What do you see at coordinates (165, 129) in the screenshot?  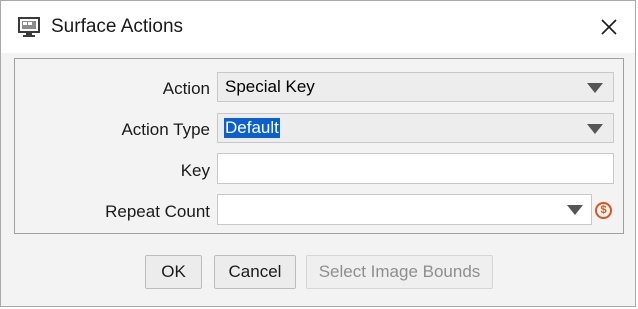 I see `action-type-label: Action Type` at bounding box center [165, 129].